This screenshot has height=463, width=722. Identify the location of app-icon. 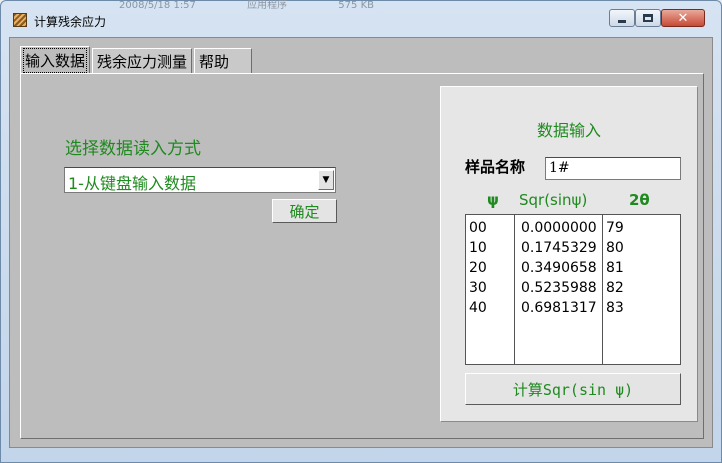
(20, 20).